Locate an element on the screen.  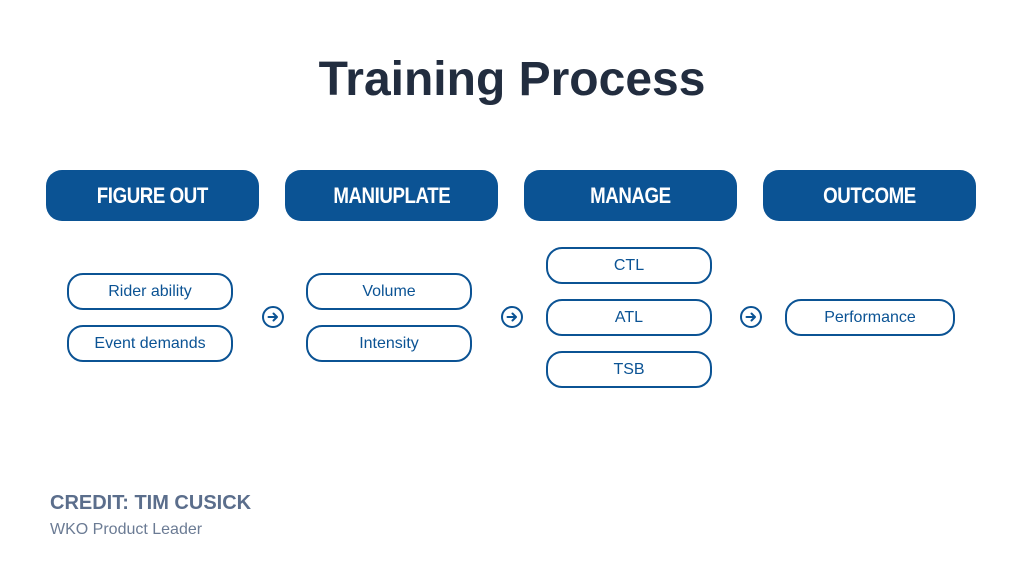
column-header-outcome: OUTCOME is located at coordinates (869, 195).